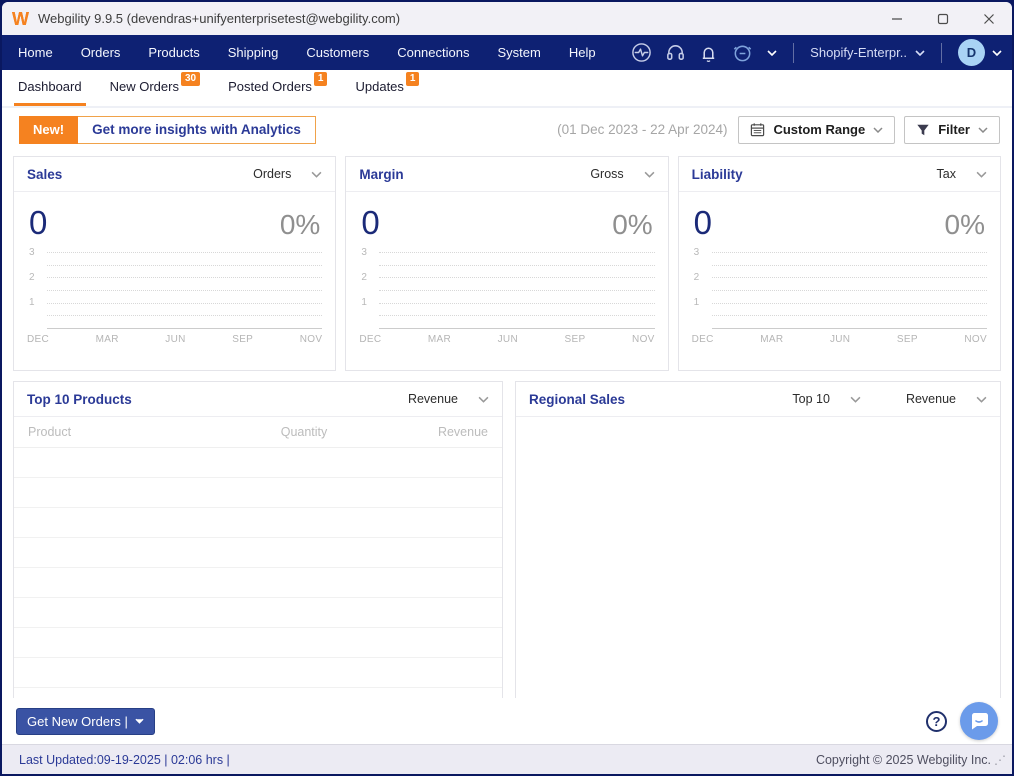 The height and width of the screenshot is (776, 1014). Describe the element at coordinates (287, 174) in the screenshot. I see `sales-metric-dropdown: Orders` at that location.